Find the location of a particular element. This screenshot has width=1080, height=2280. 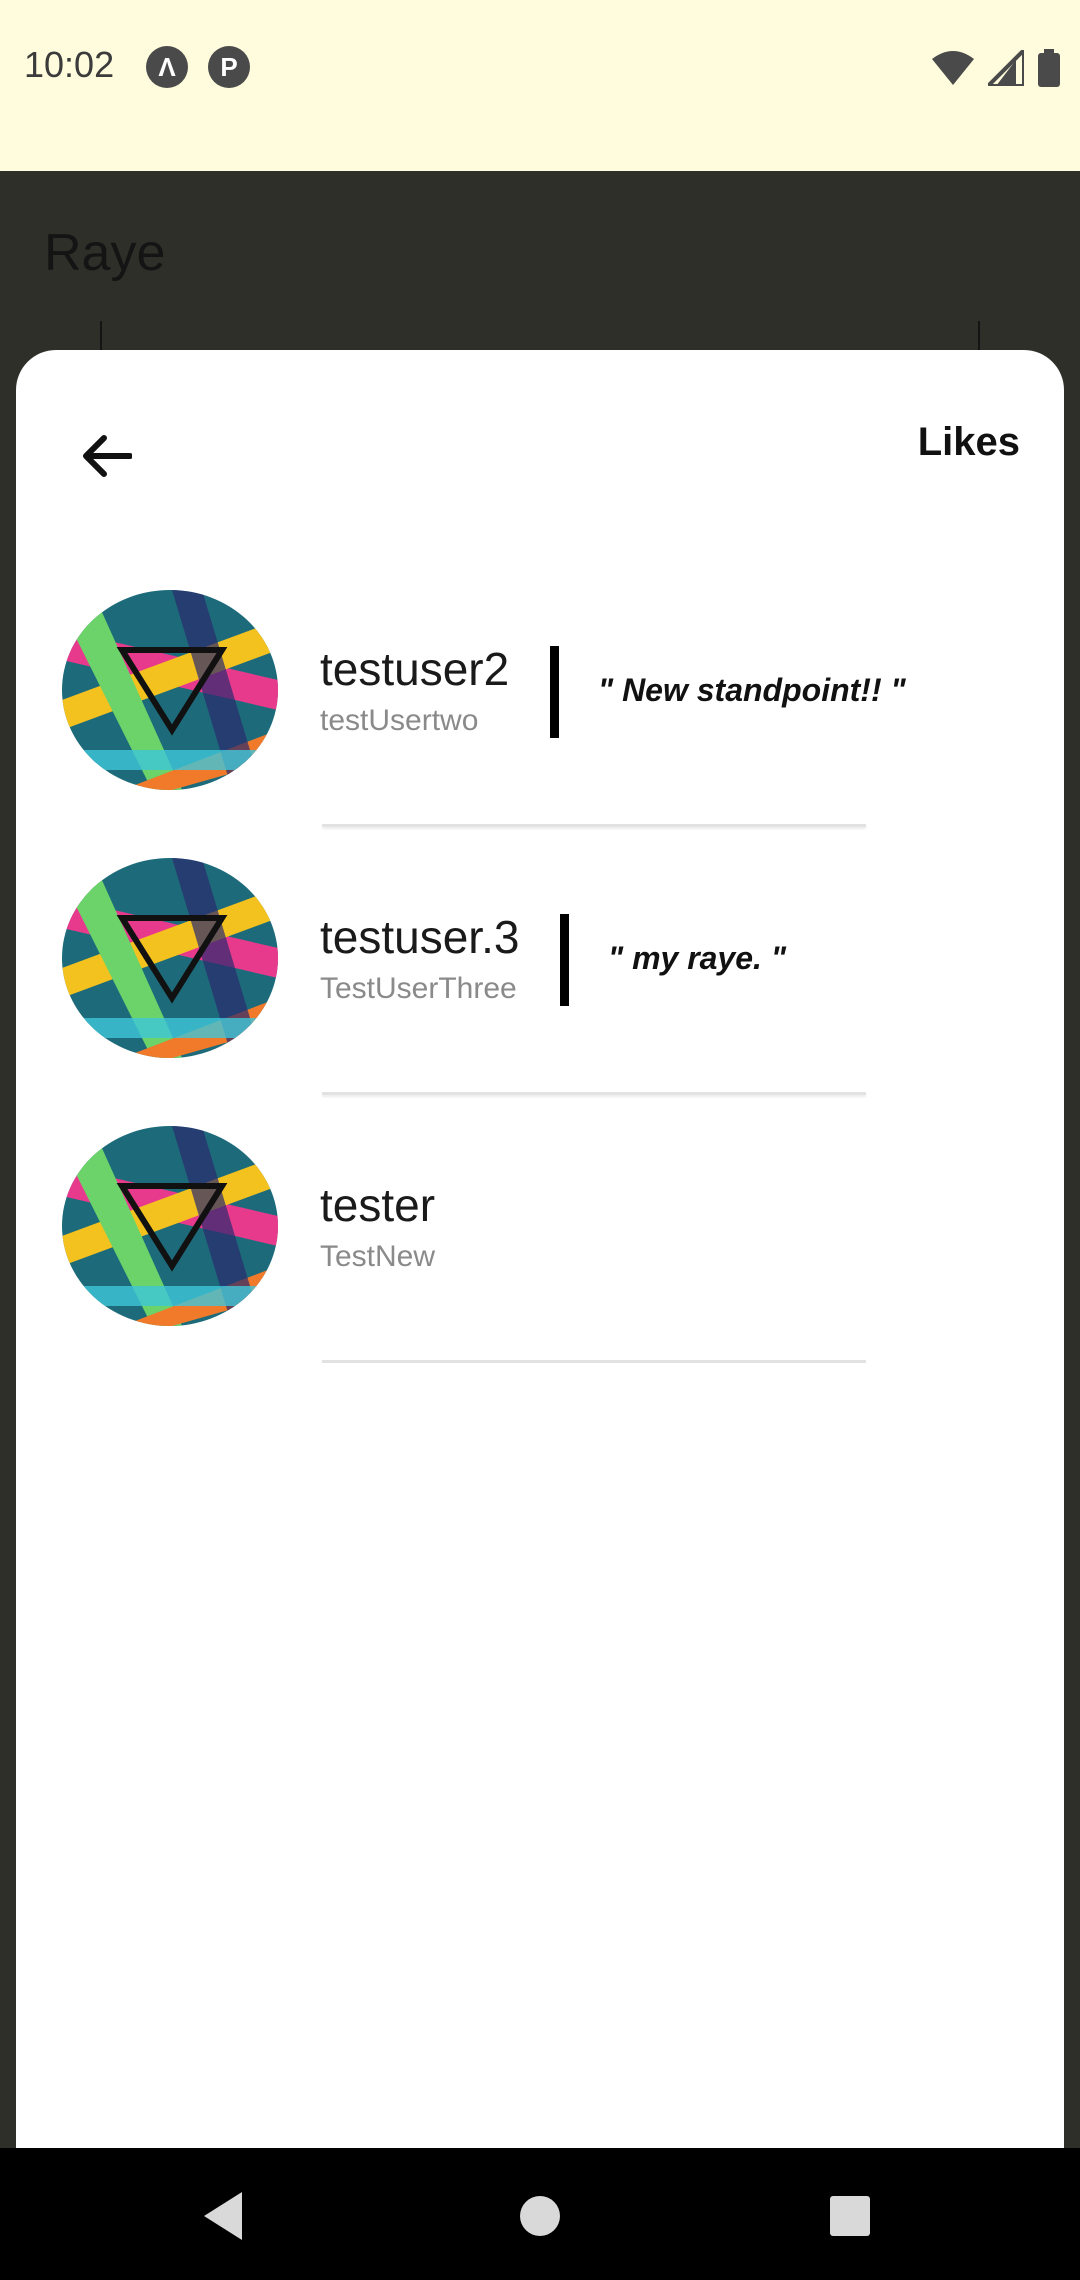

back-triangle-icon is located at coordinates (224, 2216).